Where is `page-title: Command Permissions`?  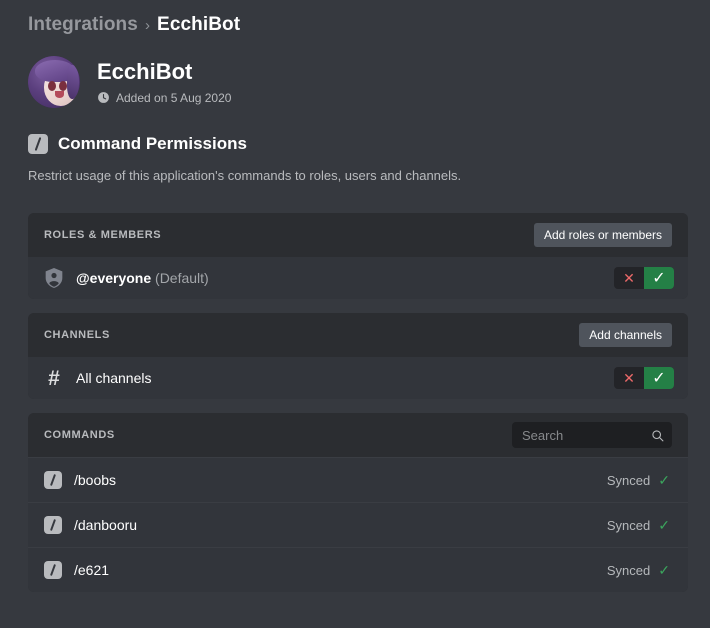
page-title: Command Permissions is located at coordinates (152, 143).